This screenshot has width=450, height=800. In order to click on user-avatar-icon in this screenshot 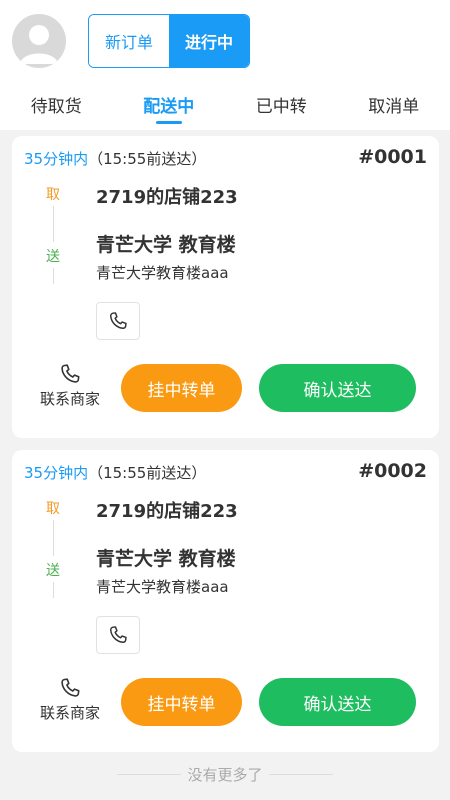, I will do `click(39, 44)`.